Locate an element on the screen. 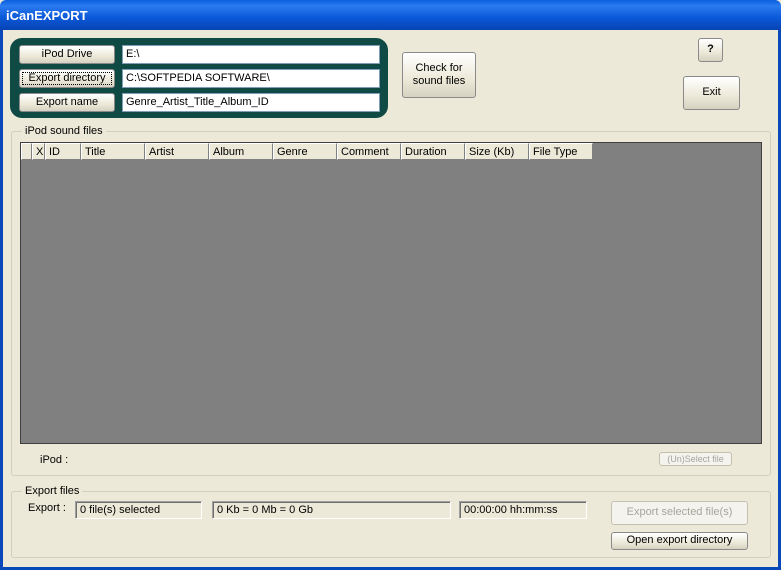  ipod-label: iPod : is located at coordinates (54, 460).